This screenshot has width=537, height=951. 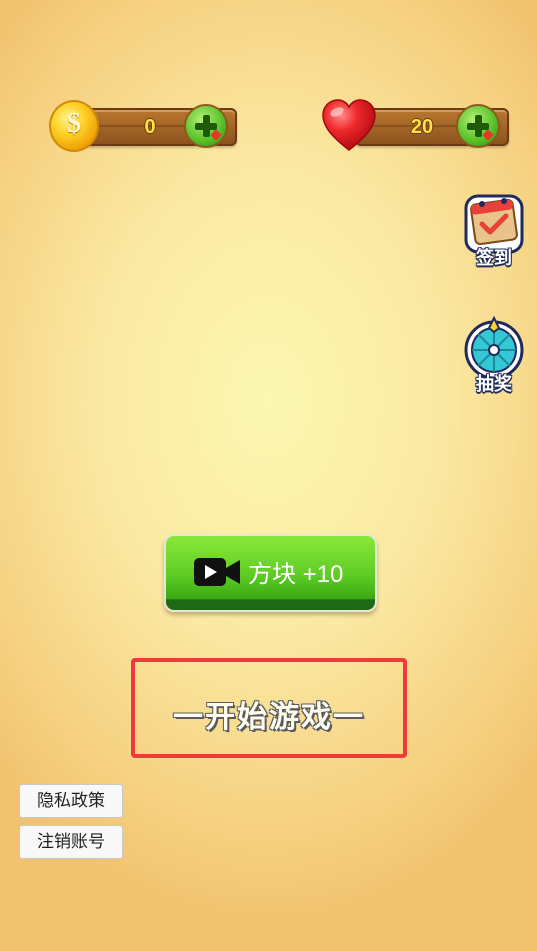 What do you see at coordinates (494, 356) in the screenshot?
I see `lottery-button: 抽奖` at bounding box center [494, 356].